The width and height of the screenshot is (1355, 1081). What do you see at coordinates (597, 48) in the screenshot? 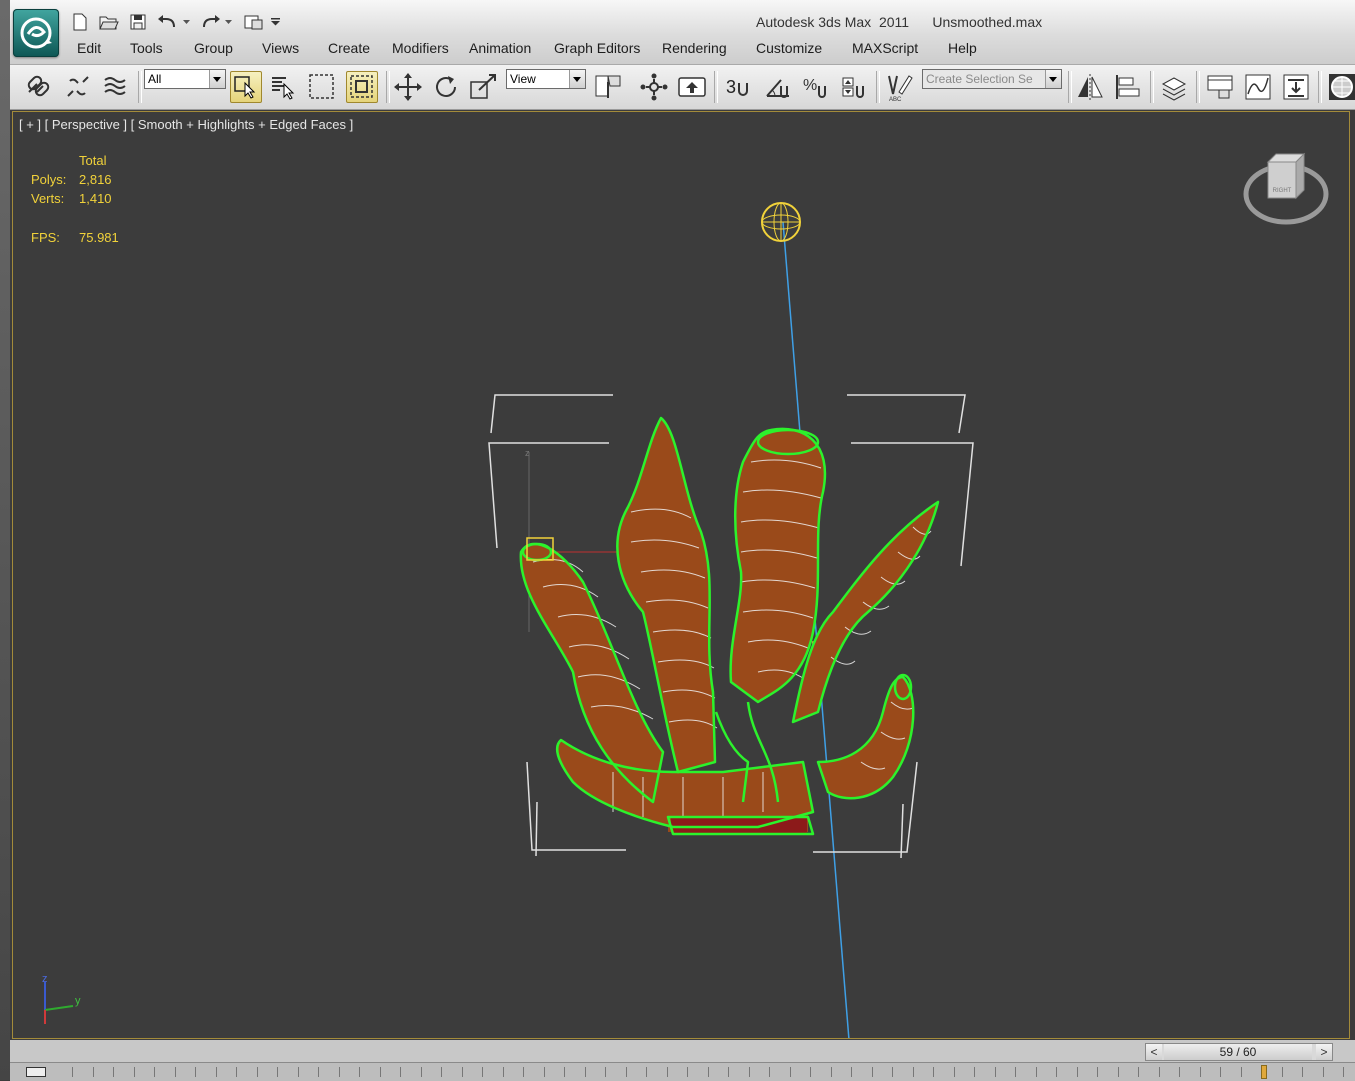
I see `menu-graph-editors: Graph Editors` at bounding box center [597, 48].